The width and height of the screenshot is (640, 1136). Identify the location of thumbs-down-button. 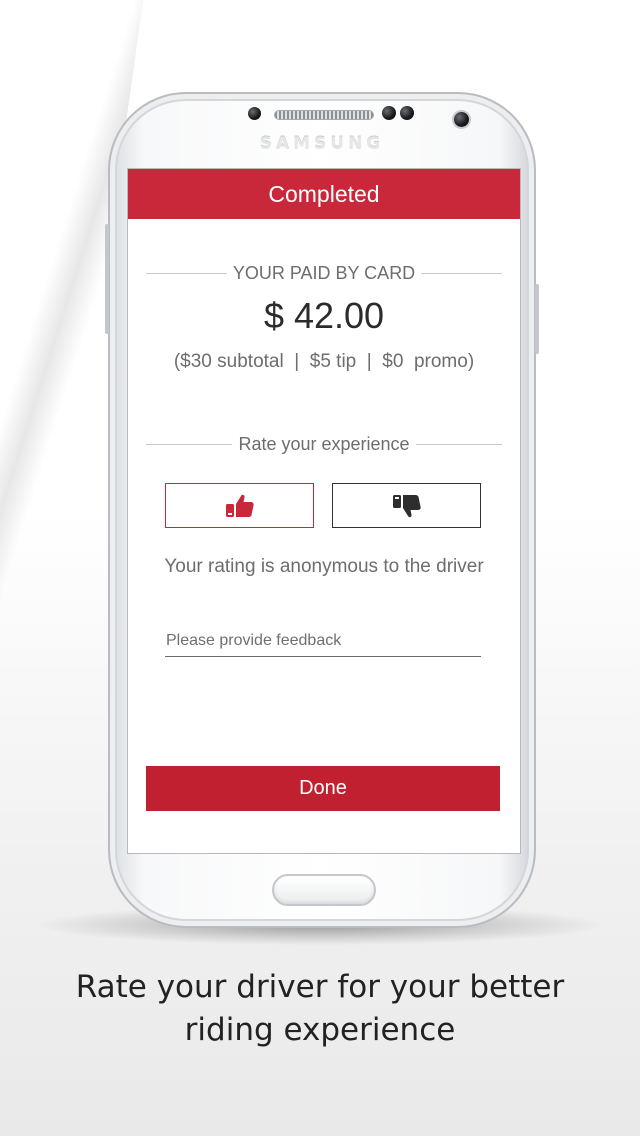
(406, 505).